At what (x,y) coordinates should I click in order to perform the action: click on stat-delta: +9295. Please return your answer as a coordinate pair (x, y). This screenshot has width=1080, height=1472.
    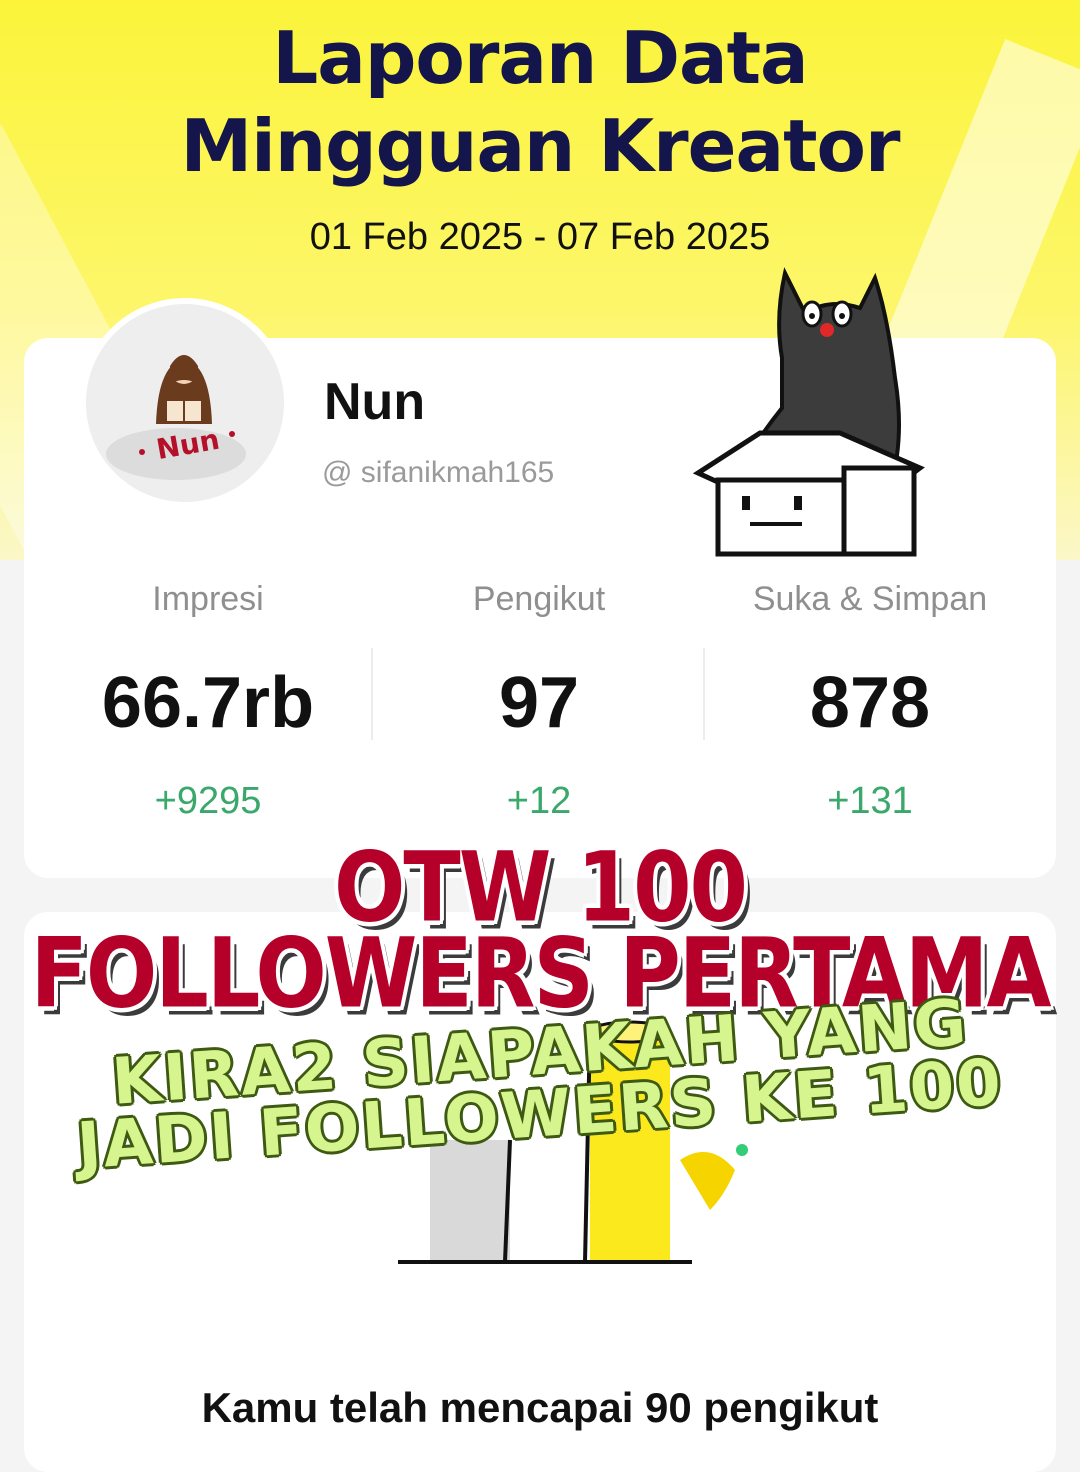
    Looking at the image, I should click on (208, 801).